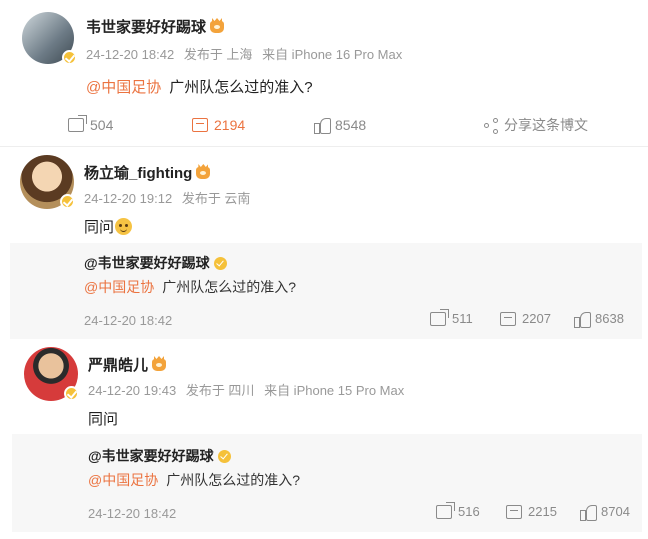 This screenshot has width=648, height=539. Describe the element at coordinates (102, 125) in the screenshot. I see `repost-count: 504` at that location.